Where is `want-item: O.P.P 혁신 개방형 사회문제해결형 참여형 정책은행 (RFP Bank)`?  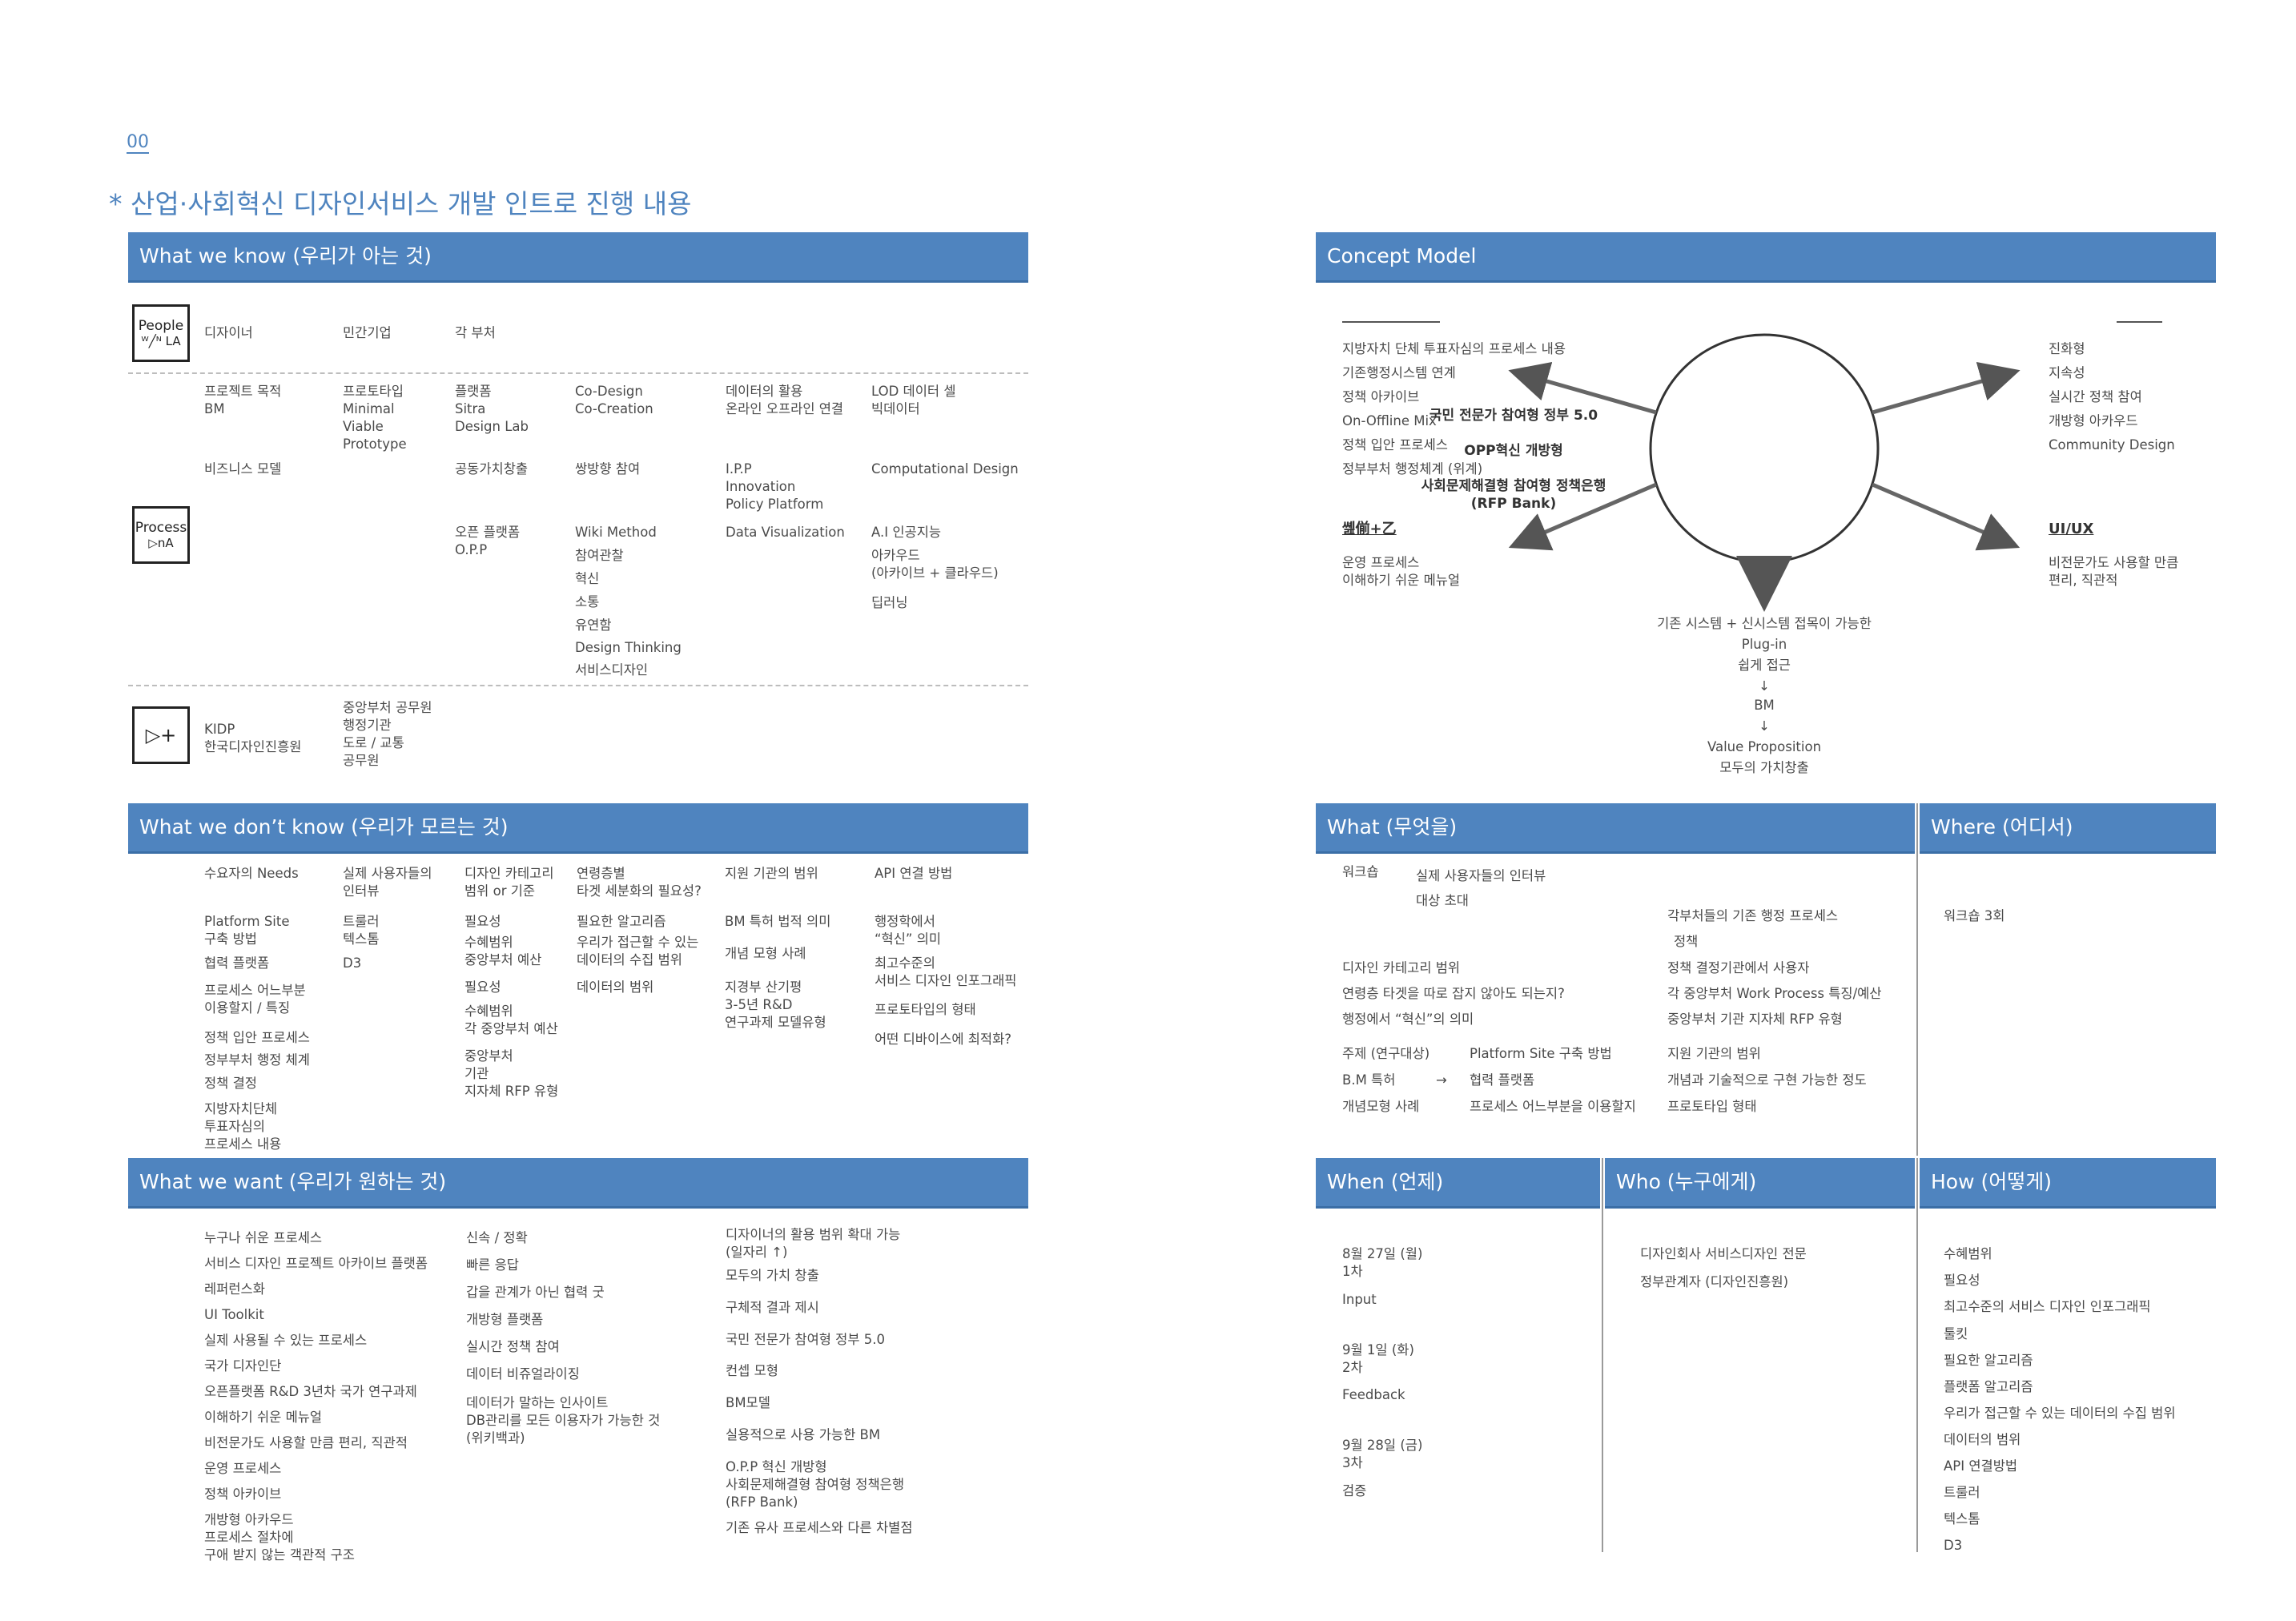
want-item: O.P.P 혁신 개방형 사회문제해결형 참여형 정책은행 (RFP Bank) is located at coordinates (815, 1484).